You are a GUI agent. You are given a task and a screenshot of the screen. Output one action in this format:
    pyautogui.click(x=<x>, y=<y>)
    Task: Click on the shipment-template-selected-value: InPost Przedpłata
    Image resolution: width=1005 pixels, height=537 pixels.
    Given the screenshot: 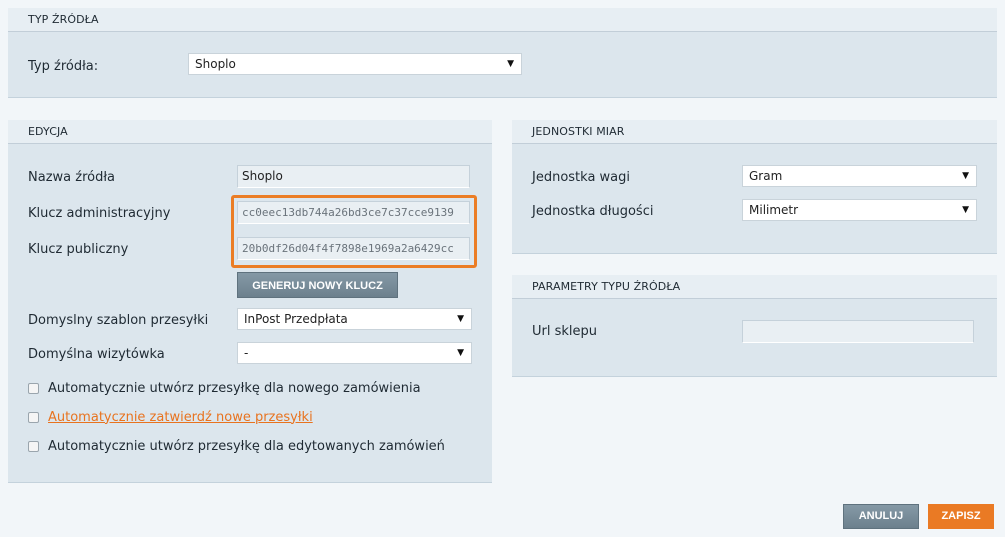 What is the action you would take?
    pyautogui.click(x=296, y=319)
    